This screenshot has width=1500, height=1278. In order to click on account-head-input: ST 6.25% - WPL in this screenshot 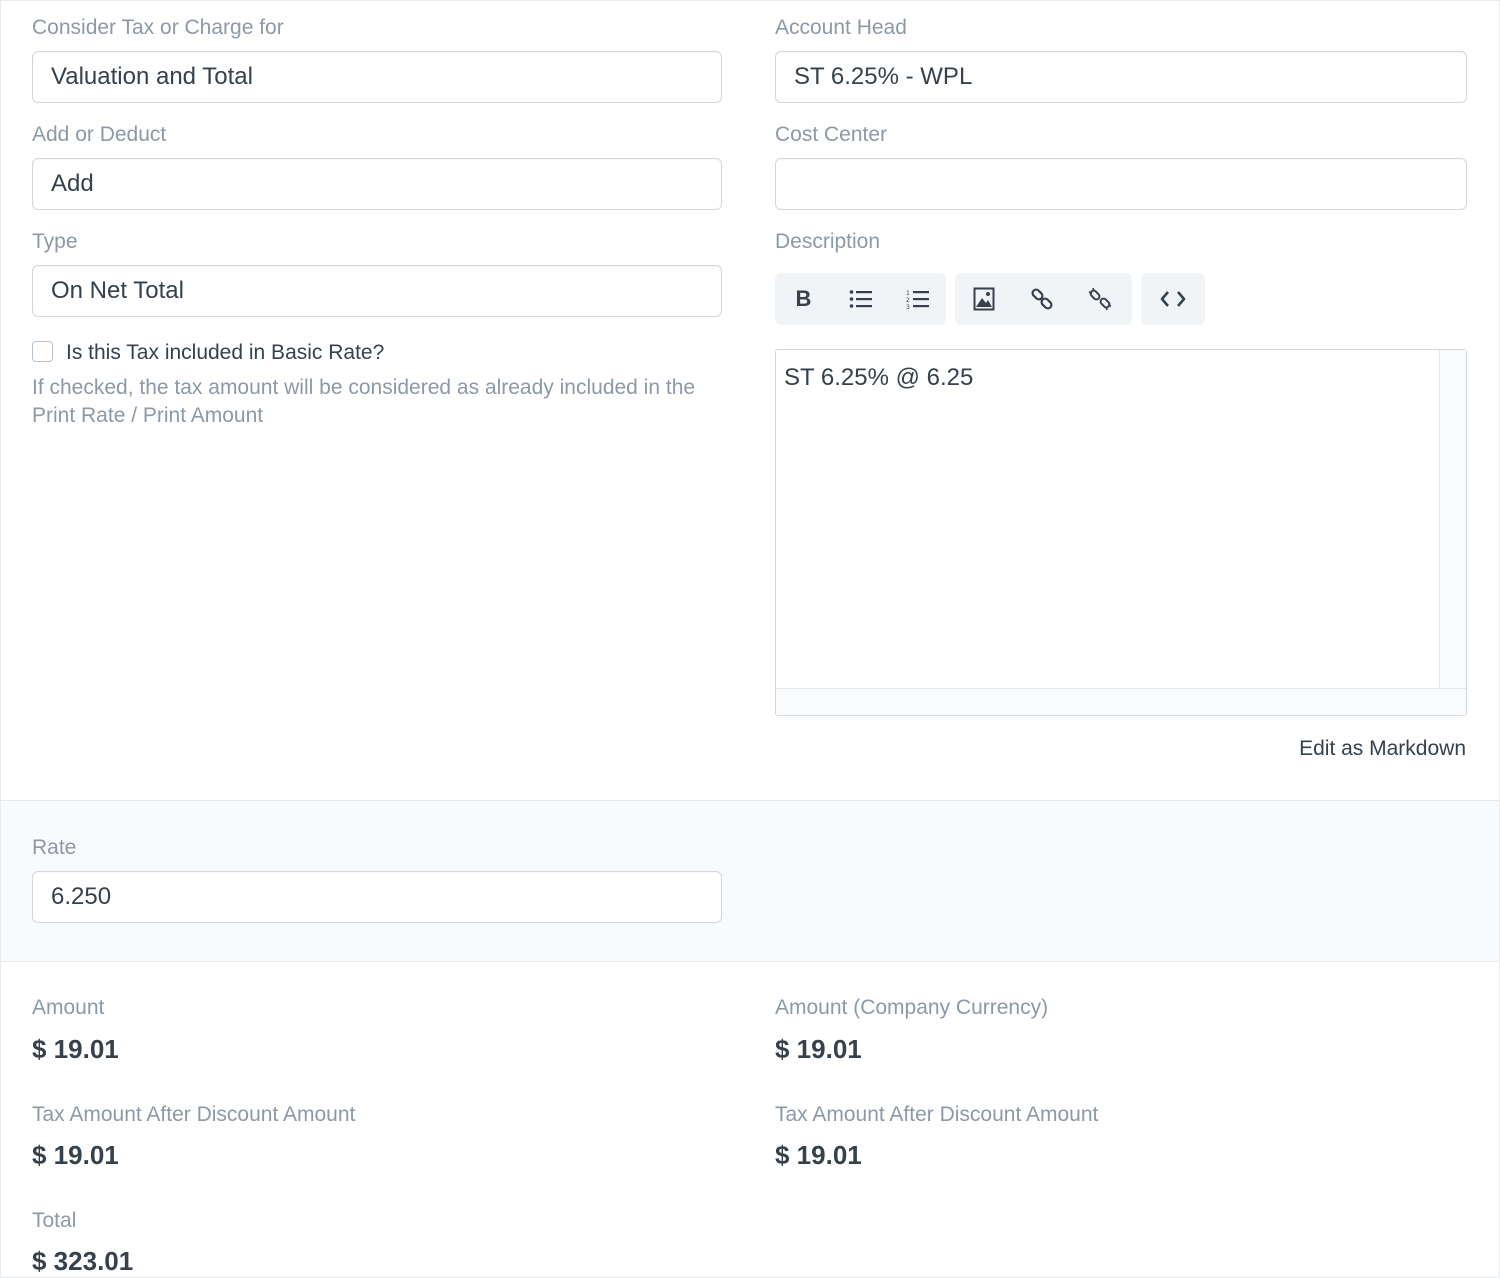, I will do `click(1121, 77)`.